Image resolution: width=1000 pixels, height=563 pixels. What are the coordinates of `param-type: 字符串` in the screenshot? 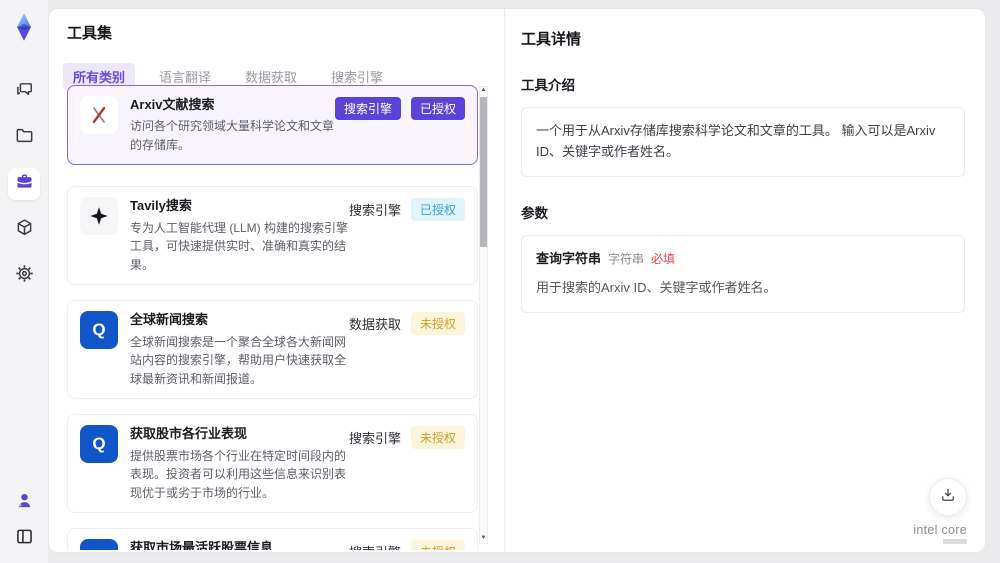 It's located at (626, 258).